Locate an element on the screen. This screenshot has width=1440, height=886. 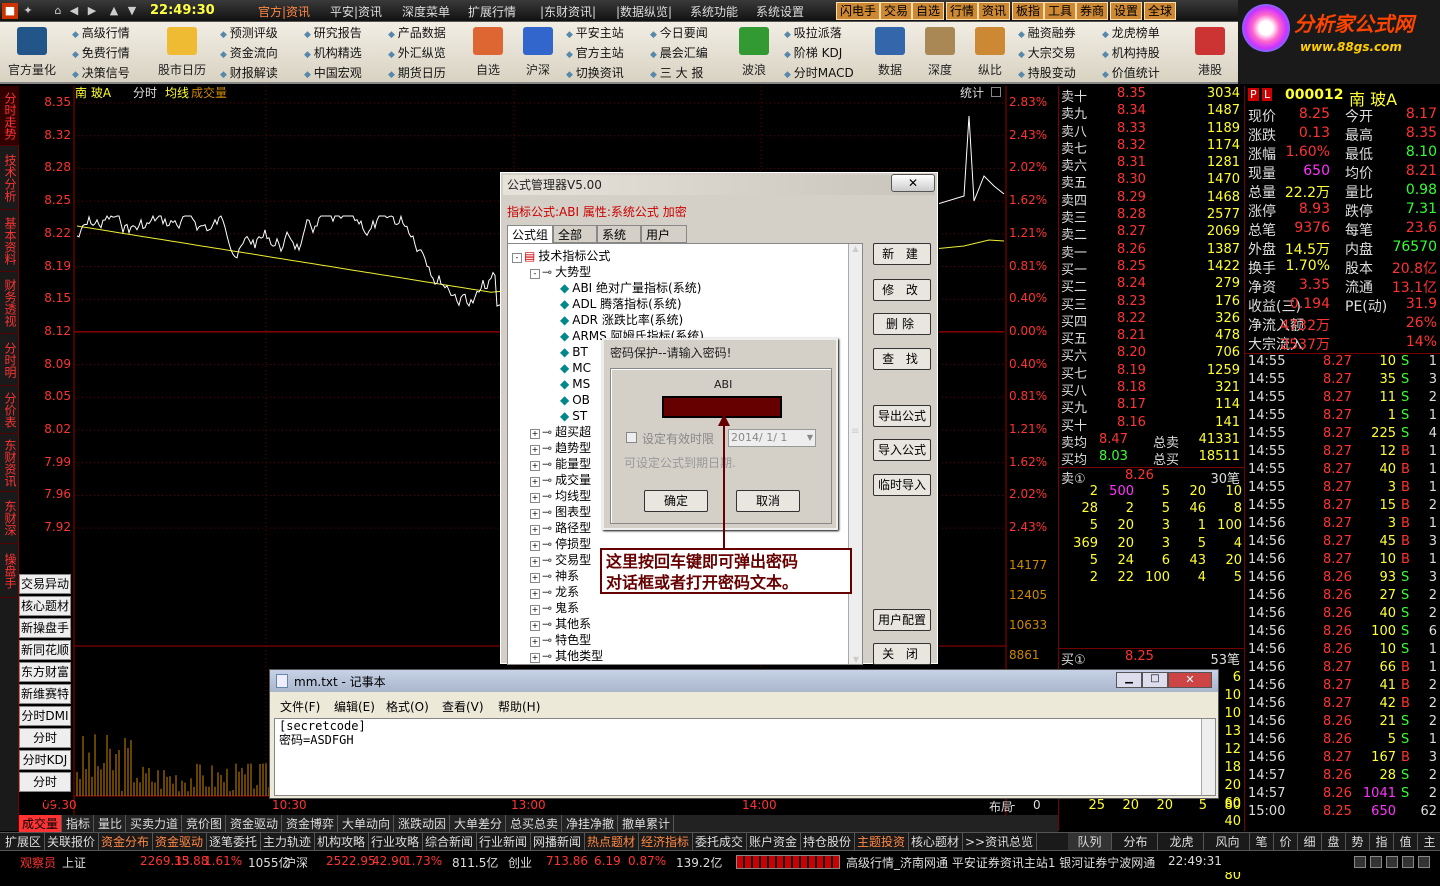
bottom-nav-item: 资金驱动 is located at coordinates (180, 842).